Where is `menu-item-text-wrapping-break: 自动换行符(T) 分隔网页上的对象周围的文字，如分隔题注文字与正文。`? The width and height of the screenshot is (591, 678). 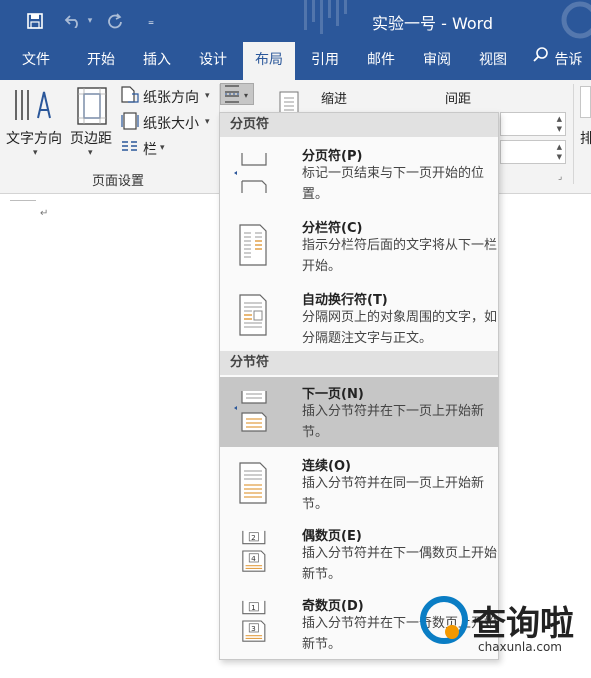 menu-item-text-wrapping-break: 自动换行符(T) 分隔网页上的对象周围的文字，如分隔题注文字与正文。 is located at coordinates (359, 316).